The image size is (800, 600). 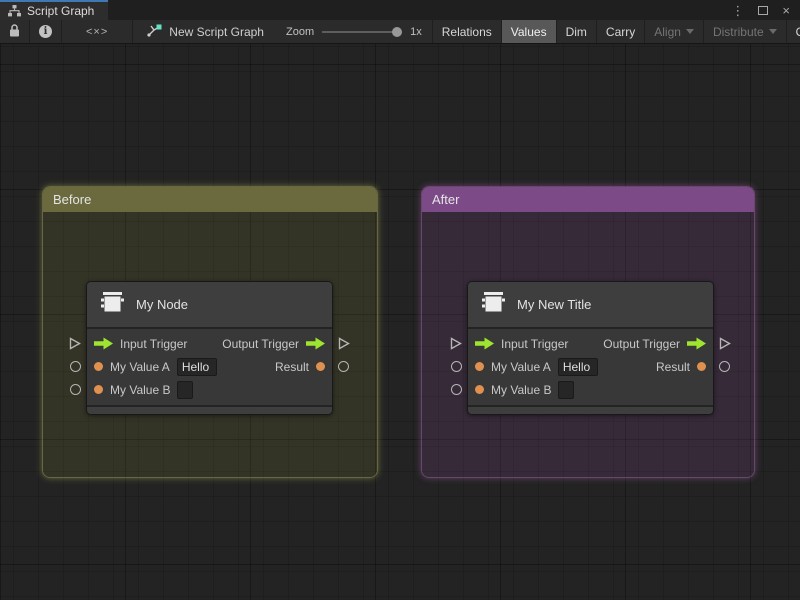 What do you see at coordinates (446, 199) in the screenshot?
I see `group-label: After` at bounding box center [446, 199].